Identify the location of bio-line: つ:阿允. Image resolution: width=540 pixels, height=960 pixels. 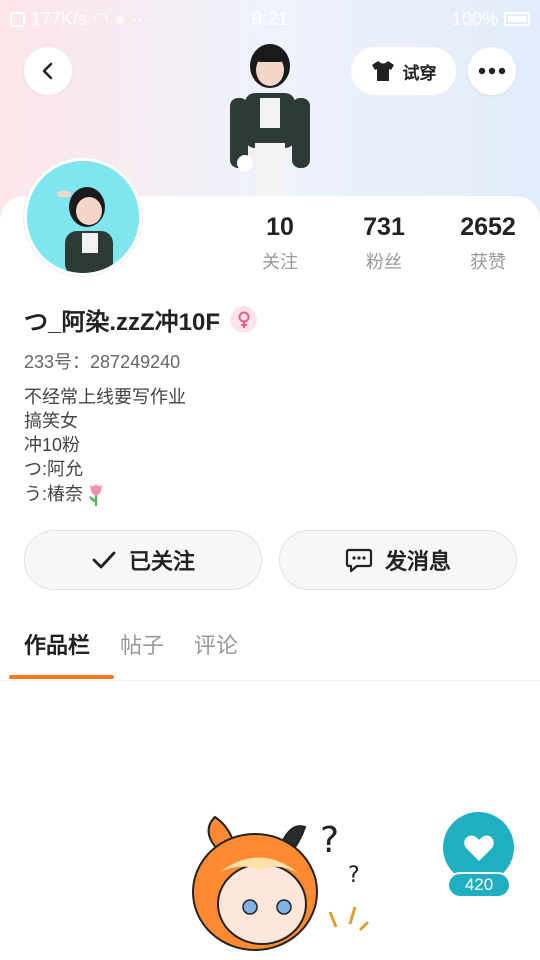
(54, 469).